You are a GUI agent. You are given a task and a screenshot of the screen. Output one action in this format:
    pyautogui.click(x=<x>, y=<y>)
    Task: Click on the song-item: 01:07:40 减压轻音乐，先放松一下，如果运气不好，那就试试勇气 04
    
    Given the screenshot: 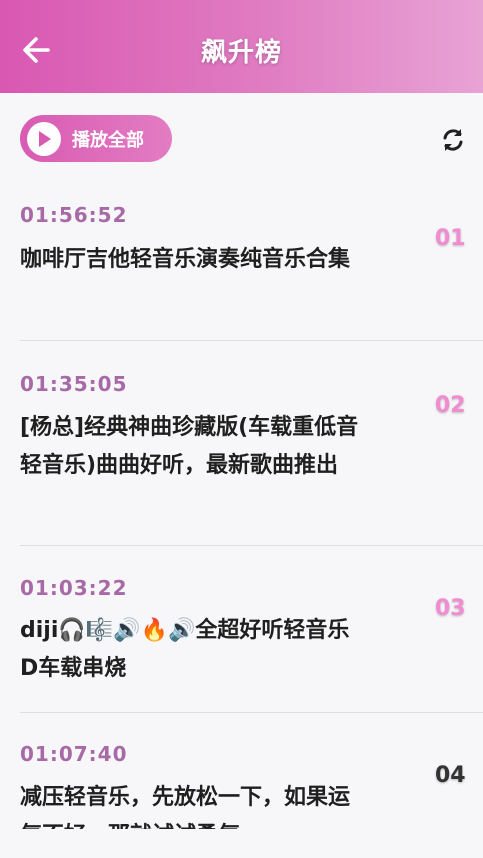 What is the action you would take?
    pyautogui.click(x=241, y=771)
    